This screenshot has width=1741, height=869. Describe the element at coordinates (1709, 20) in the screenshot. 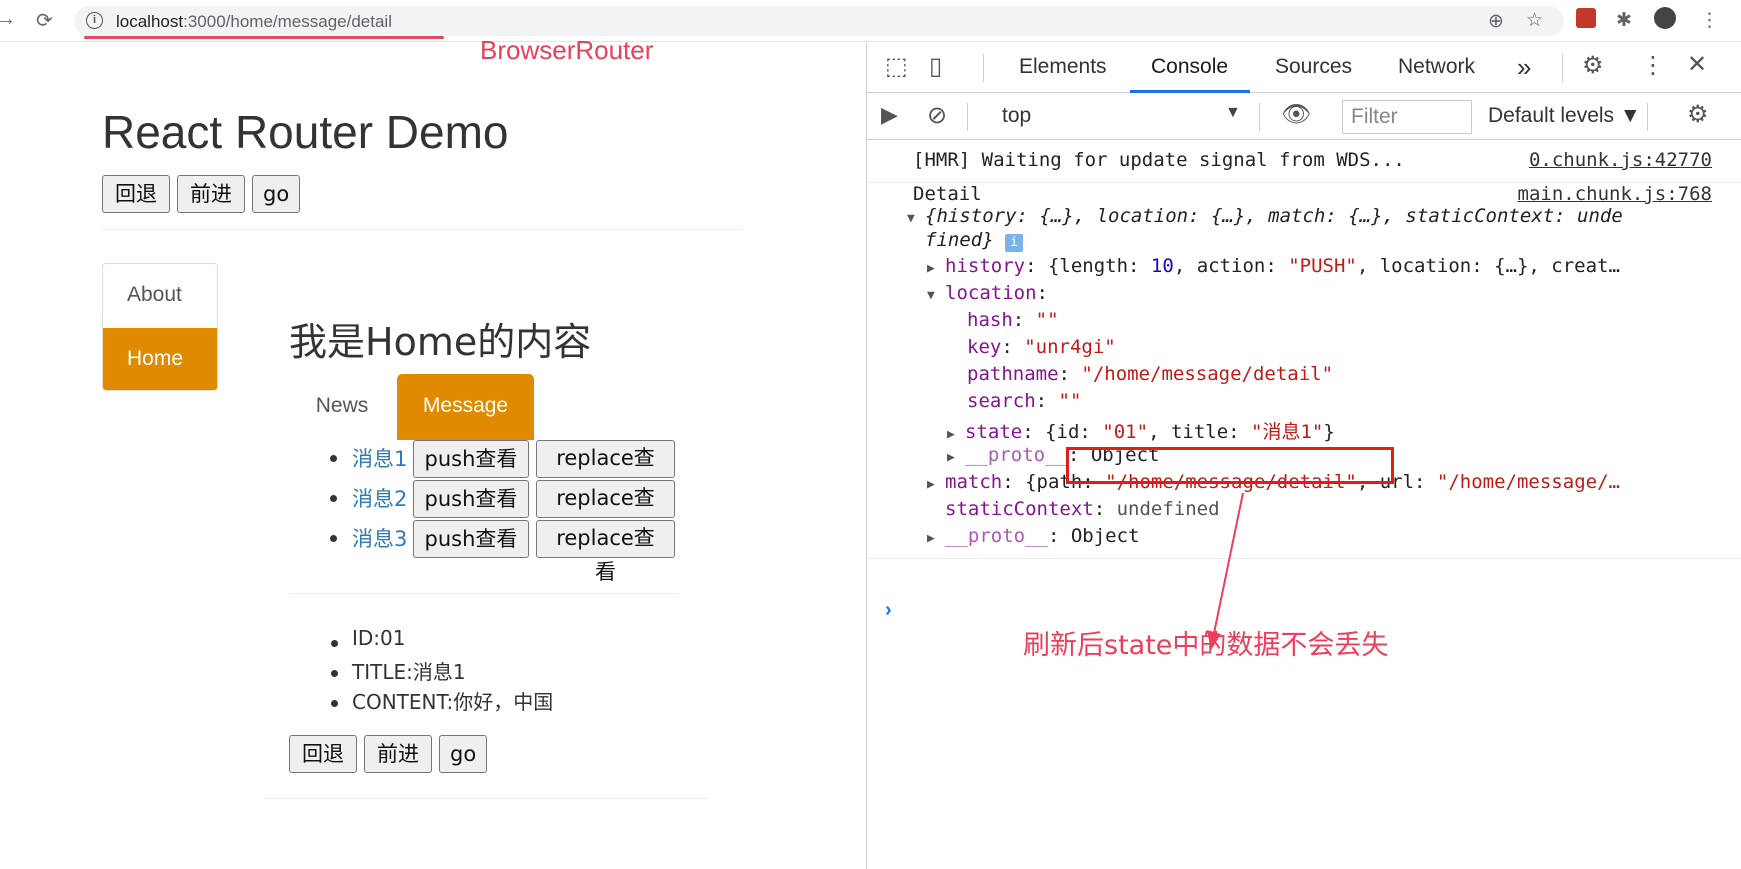

I see `browser-menu-icon: ⋮` at that location.